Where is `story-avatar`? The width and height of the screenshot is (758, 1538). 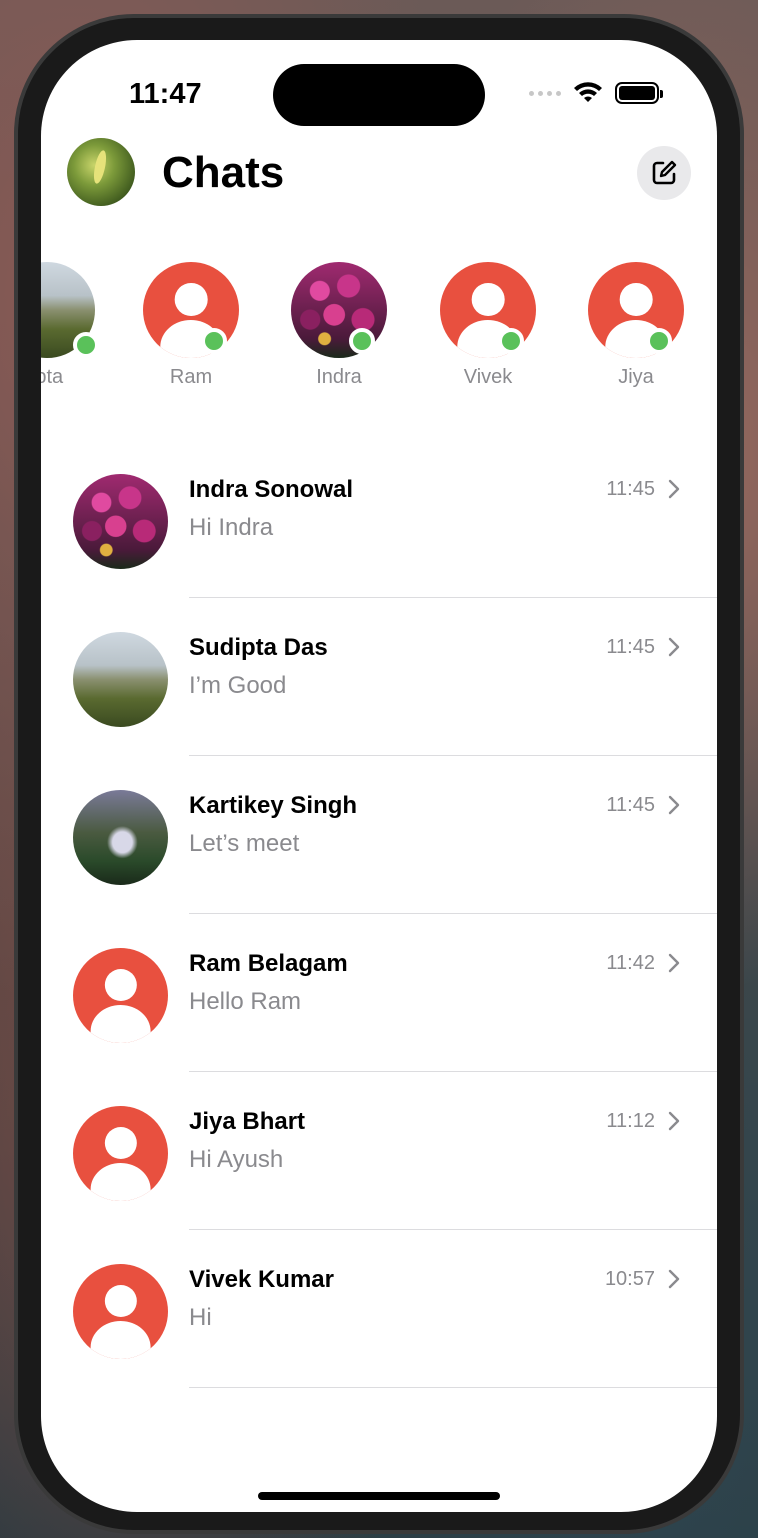
story-avatar is located at coordinates (70, 310).